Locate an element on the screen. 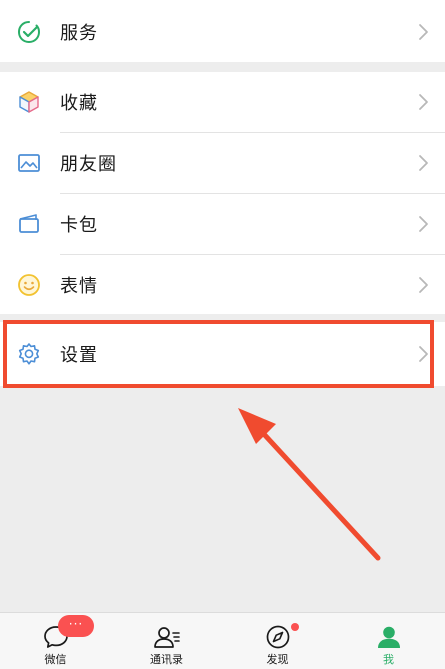 The height and width of the screenshot is (669, 445). menu-item-service-label: 服务 is located at coordinates (79, 33).